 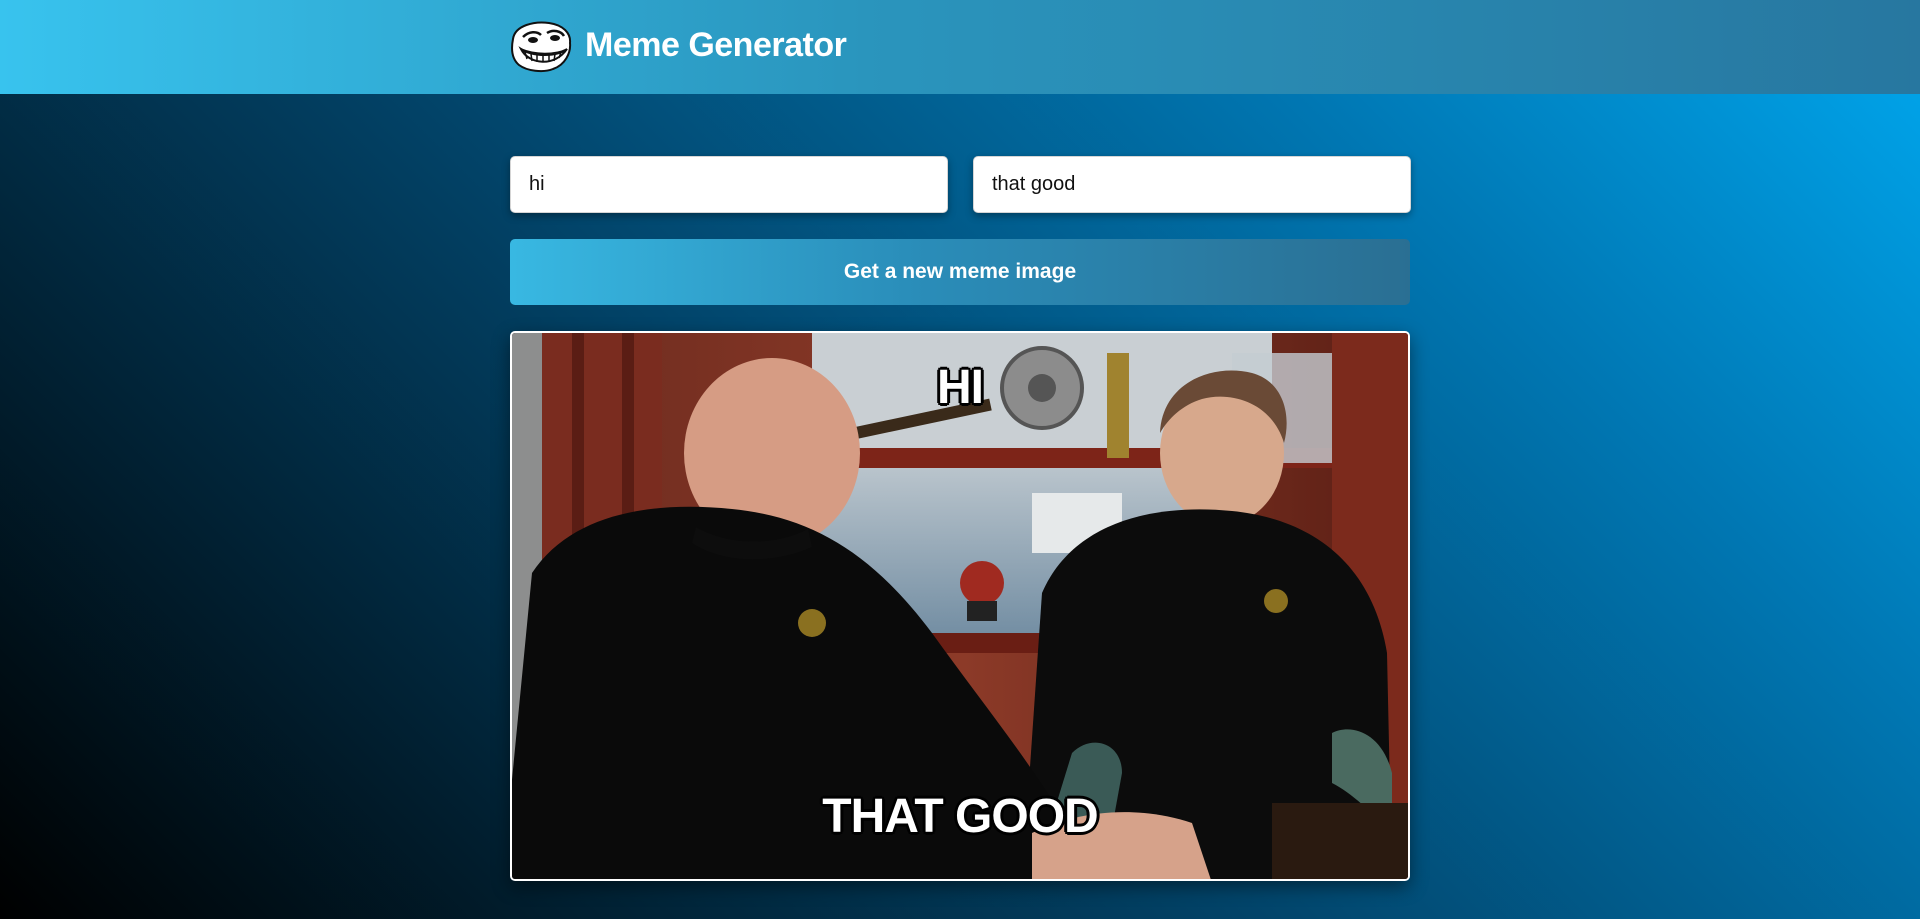 What do you see at coordinates (960, 47) in the screenshot?
I see `app-header: Meme Generator` at bounding box center [960, 47].